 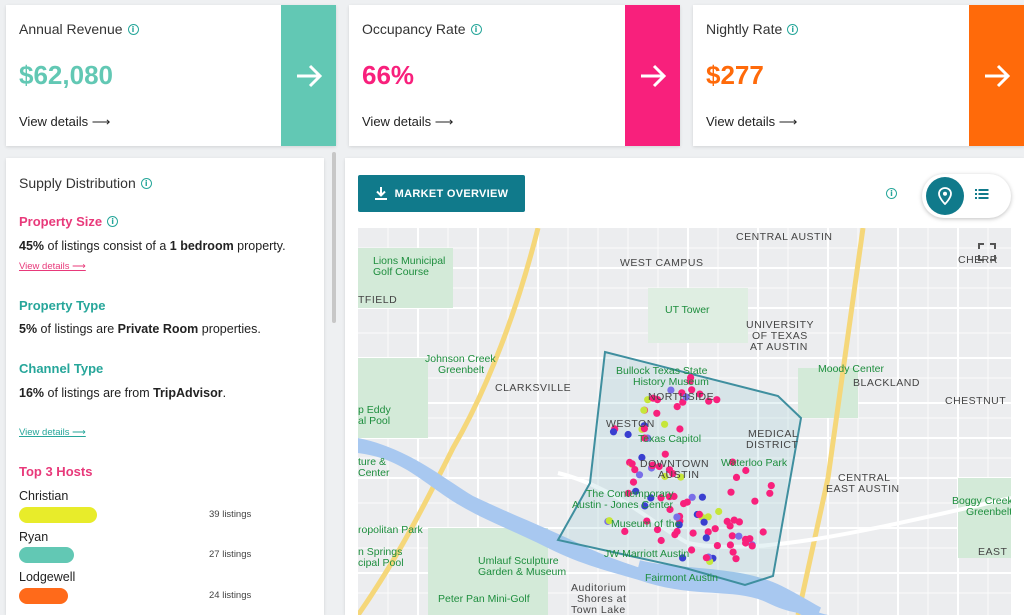 What do you see at coordinates (993, 552) in the screenshot?
I see `map-label: EAST` at bounding box center [993, 552].